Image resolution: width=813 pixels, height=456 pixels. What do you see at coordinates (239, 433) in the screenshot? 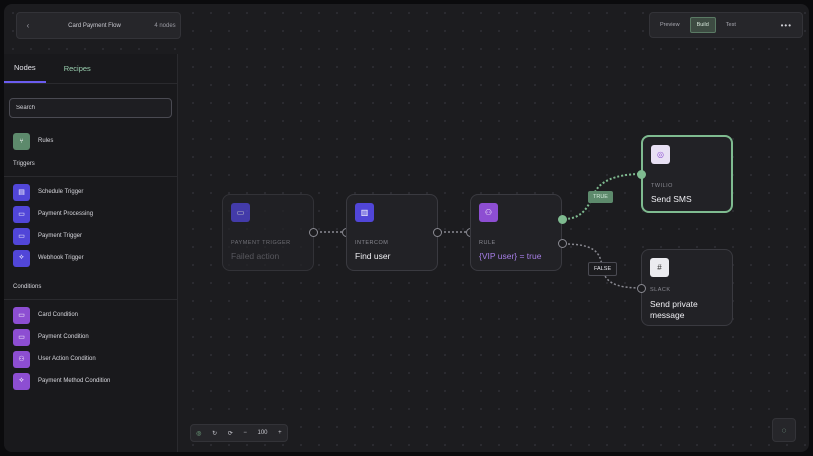
I see `canvas-controls: ◎ ↻ ⟳ − 100 +` at bounding box center [239, 433].